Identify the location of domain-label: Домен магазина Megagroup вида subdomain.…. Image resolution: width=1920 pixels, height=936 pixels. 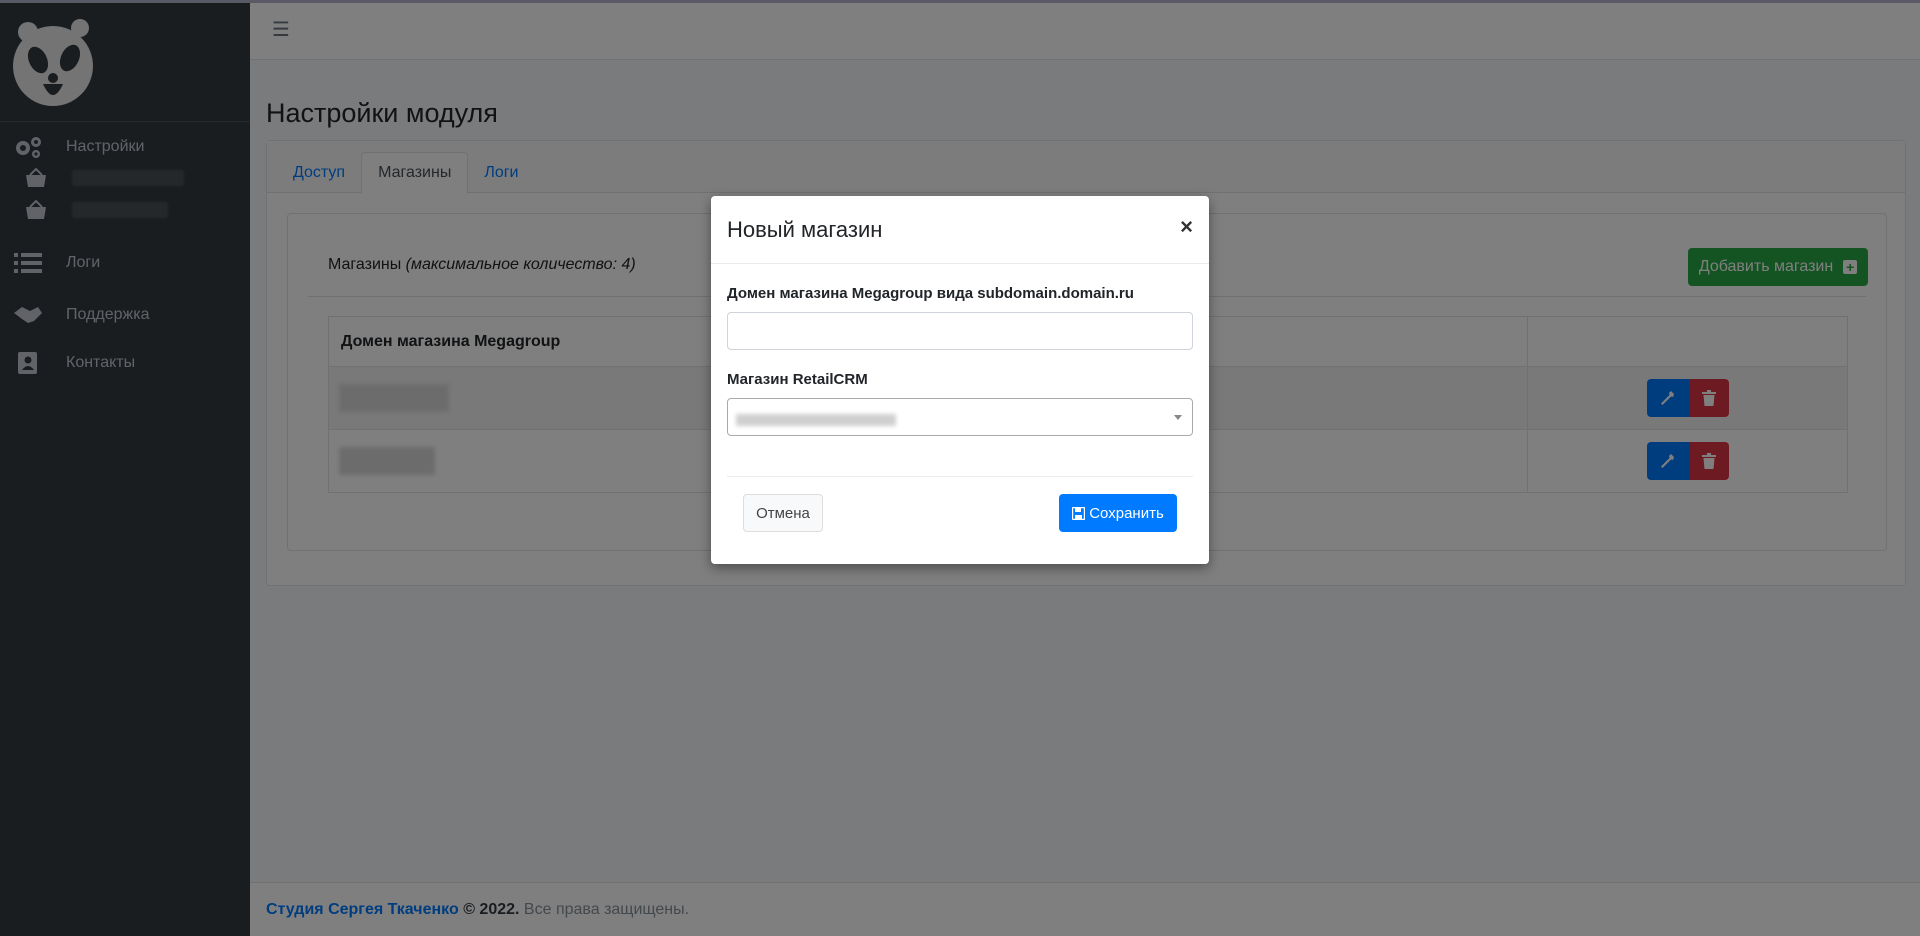
(930, 293).